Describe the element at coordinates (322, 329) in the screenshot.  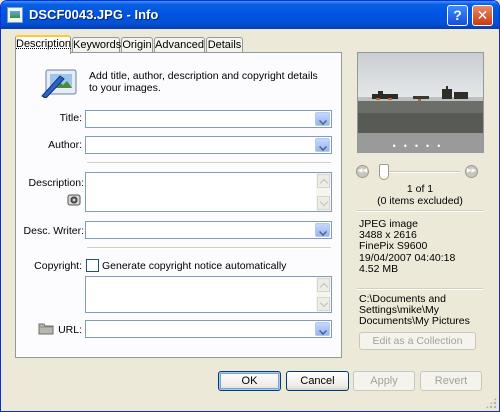
I see `url-dropdown-button` at that location.